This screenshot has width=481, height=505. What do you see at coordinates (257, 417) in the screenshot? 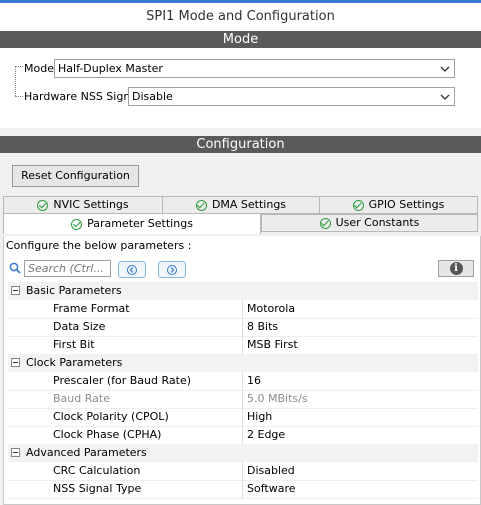
I see `param-value: High` at bounding box center [257, 417].